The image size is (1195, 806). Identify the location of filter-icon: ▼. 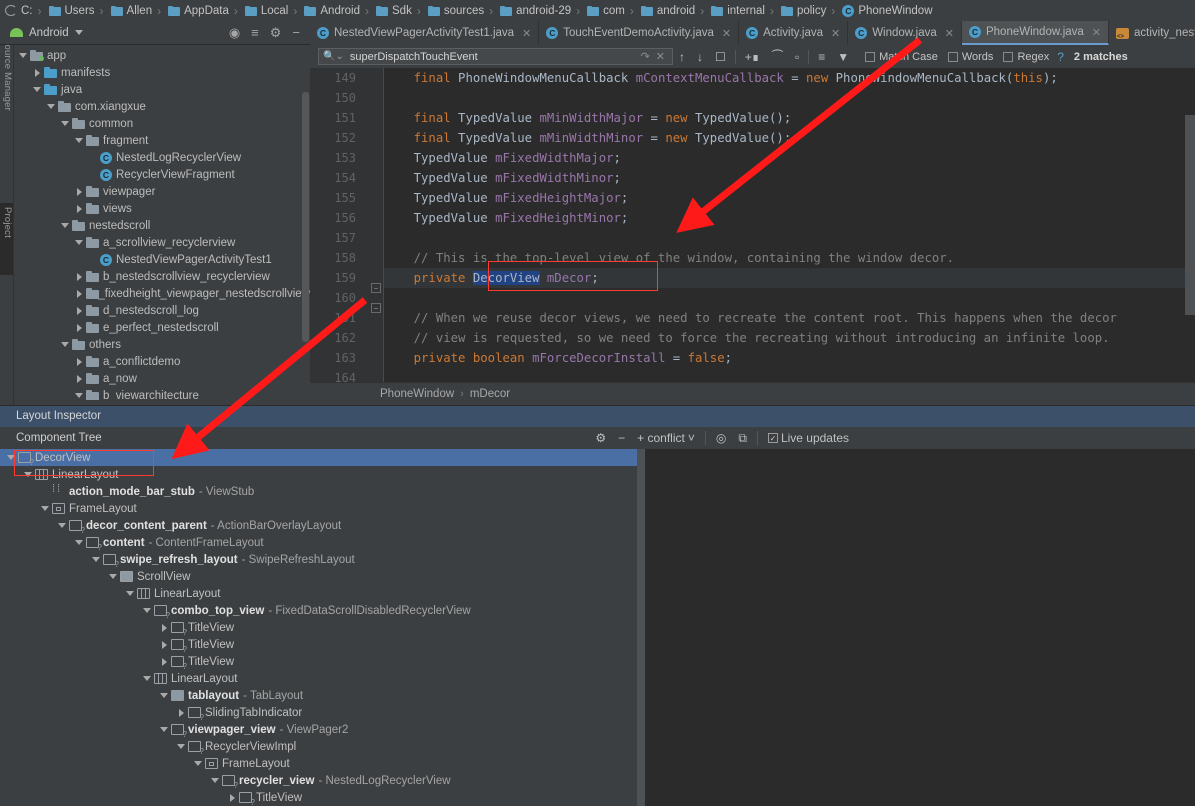
(843, 57).